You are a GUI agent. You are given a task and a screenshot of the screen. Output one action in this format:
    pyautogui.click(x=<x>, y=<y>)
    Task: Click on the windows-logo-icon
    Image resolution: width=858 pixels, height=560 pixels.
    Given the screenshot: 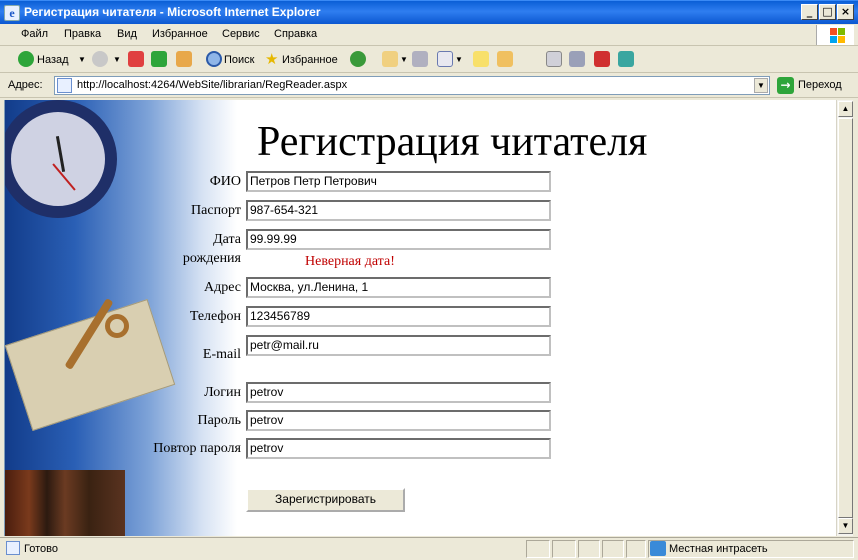 What is the action you would take?
    pyautogui.click(x=835, y=35)
    